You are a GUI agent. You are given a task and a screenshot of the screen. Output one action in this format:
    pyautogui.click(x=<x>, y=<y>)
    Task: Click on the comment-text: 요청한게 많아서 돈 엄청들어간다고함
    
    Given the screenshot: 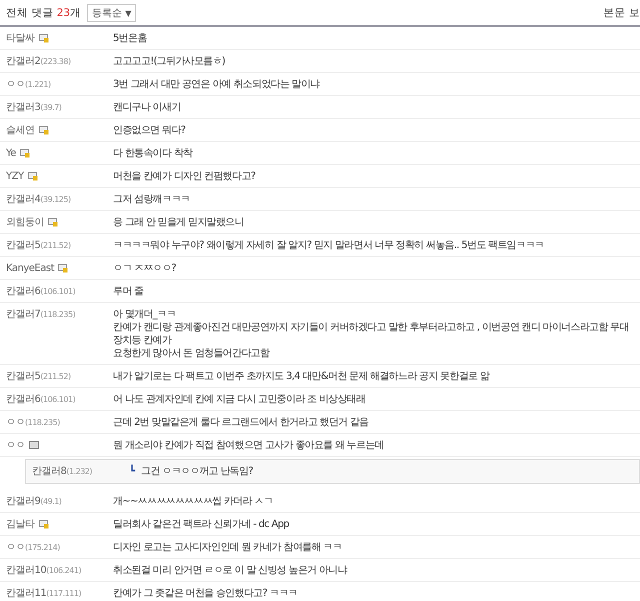 What is the action you would take?
    pyautogui.click(x=192, y=353)
    